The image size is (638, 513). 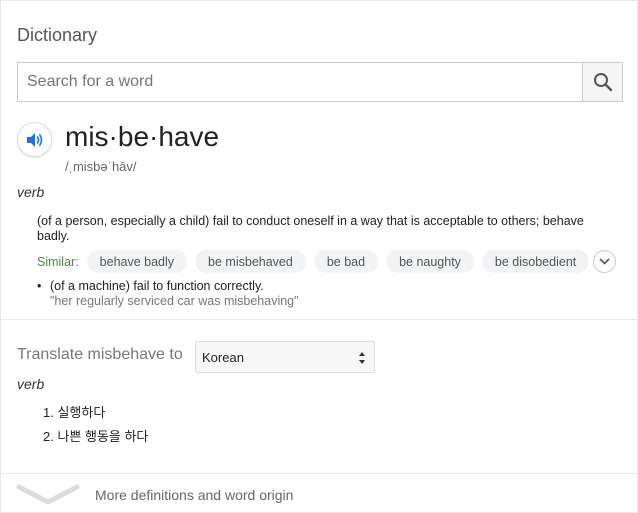 I want to click on search-input, so click(x=300, y=82).